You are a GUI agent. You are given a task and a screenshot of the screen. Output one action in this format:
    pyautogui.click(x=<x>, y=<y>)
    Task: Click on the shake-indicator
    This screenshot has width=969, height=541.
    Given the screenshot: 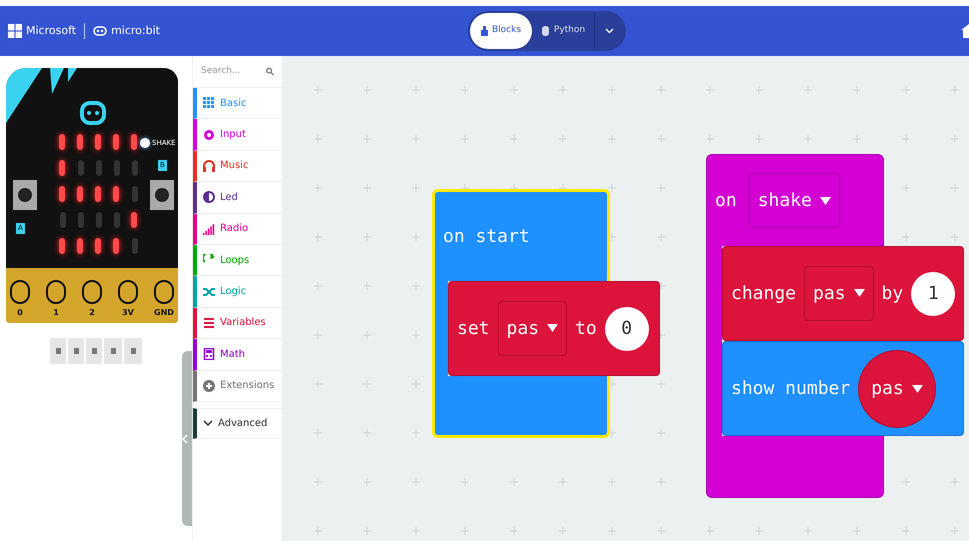 What is the action you would take?
    pyautogui.click(x=145, y=143)
    